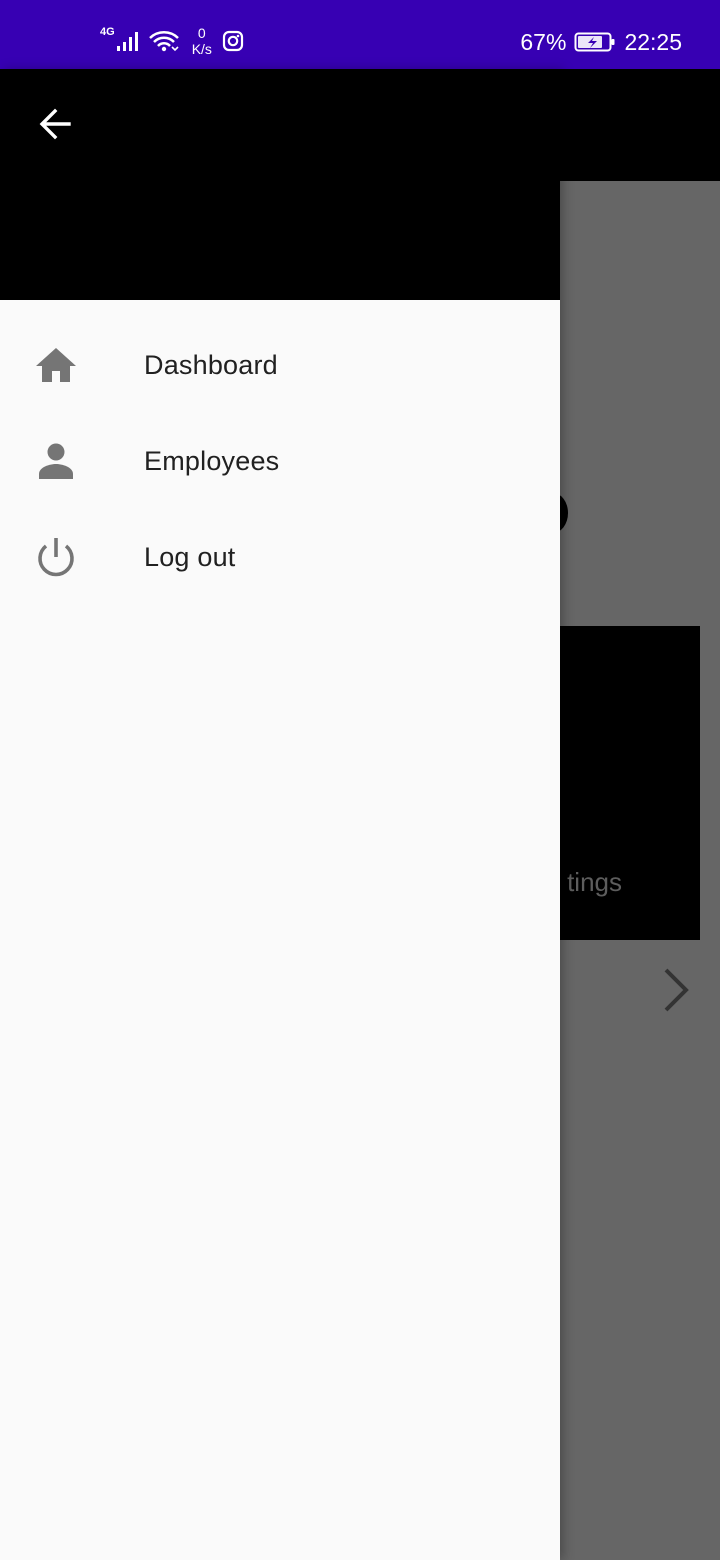 The width and height of the screenshot is (720, 1560). Describe the element at coordinates (212, 460) in the screenshot. I see `nav-label-employees: Employees` at that location.